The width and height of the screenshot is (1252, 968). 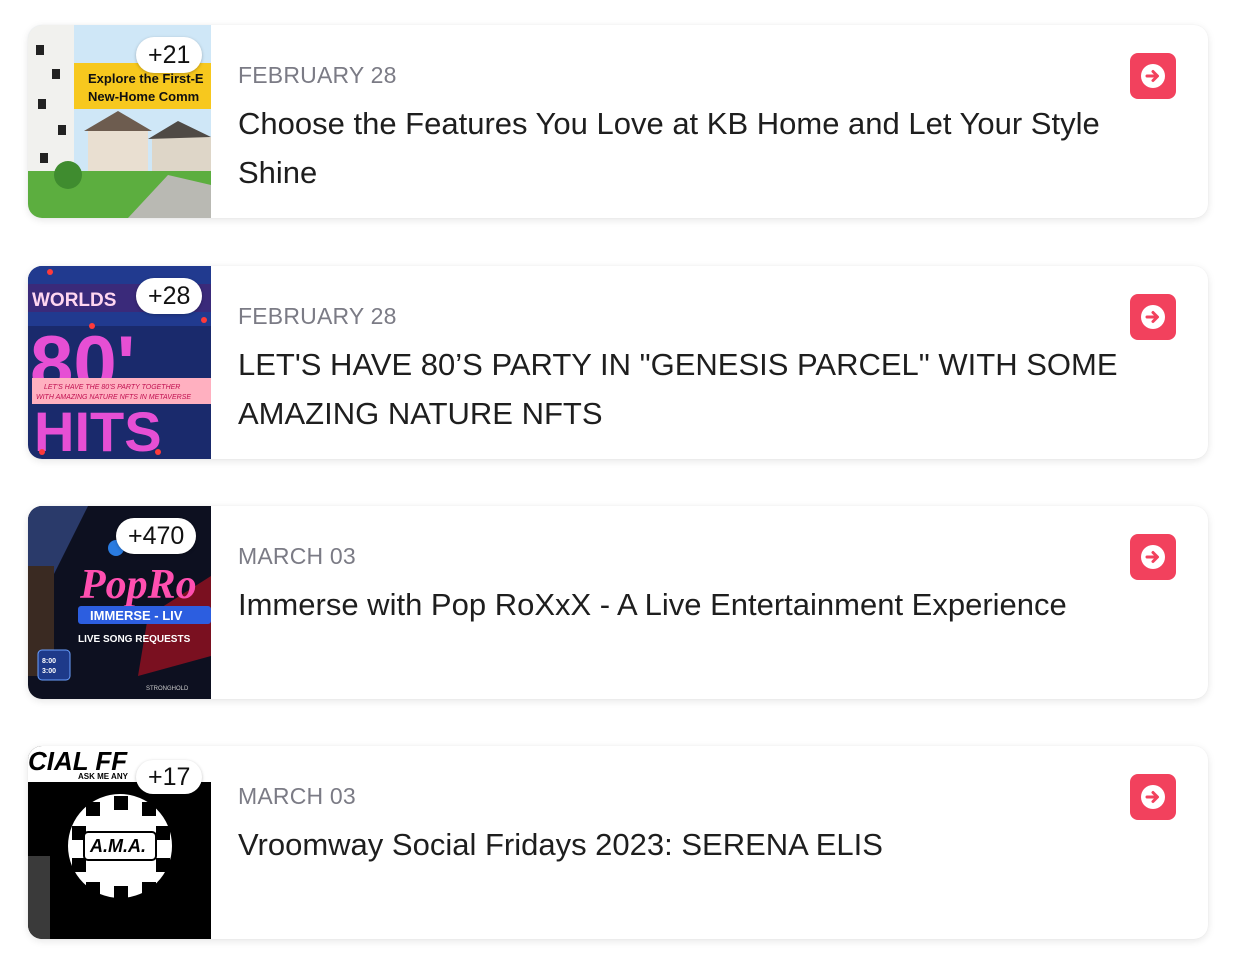 I want to click on svg-text: A.M.A., so click(x=117, y=846).